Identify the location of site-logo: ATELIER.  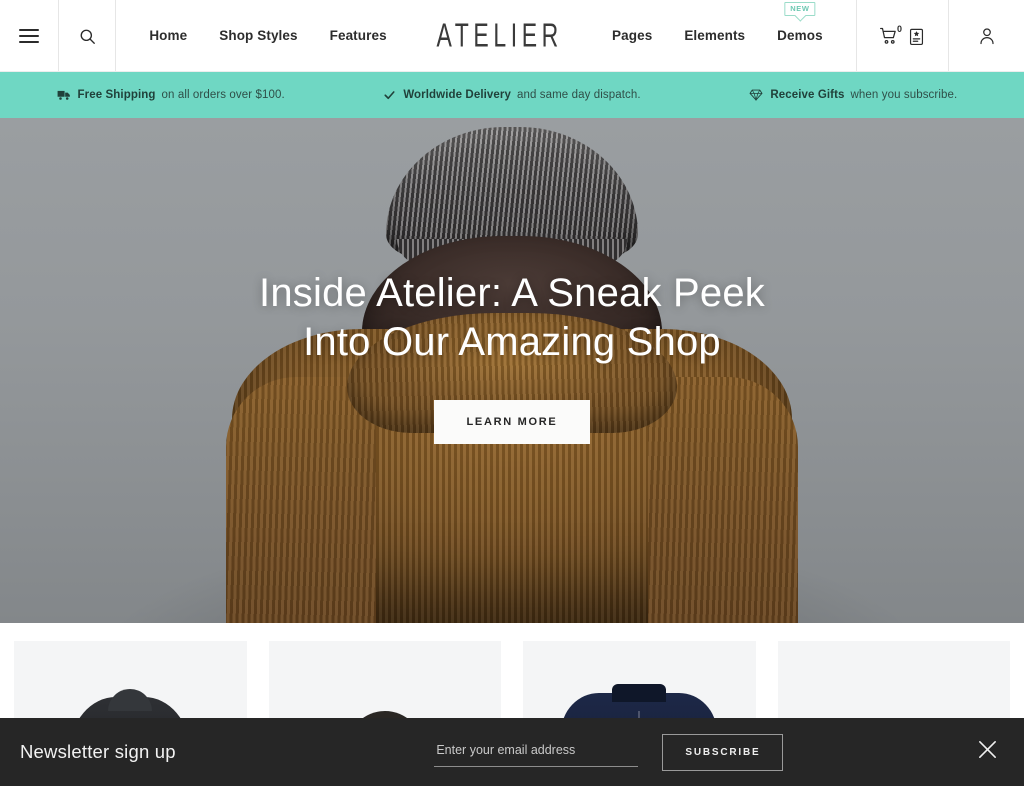
(499, 35).